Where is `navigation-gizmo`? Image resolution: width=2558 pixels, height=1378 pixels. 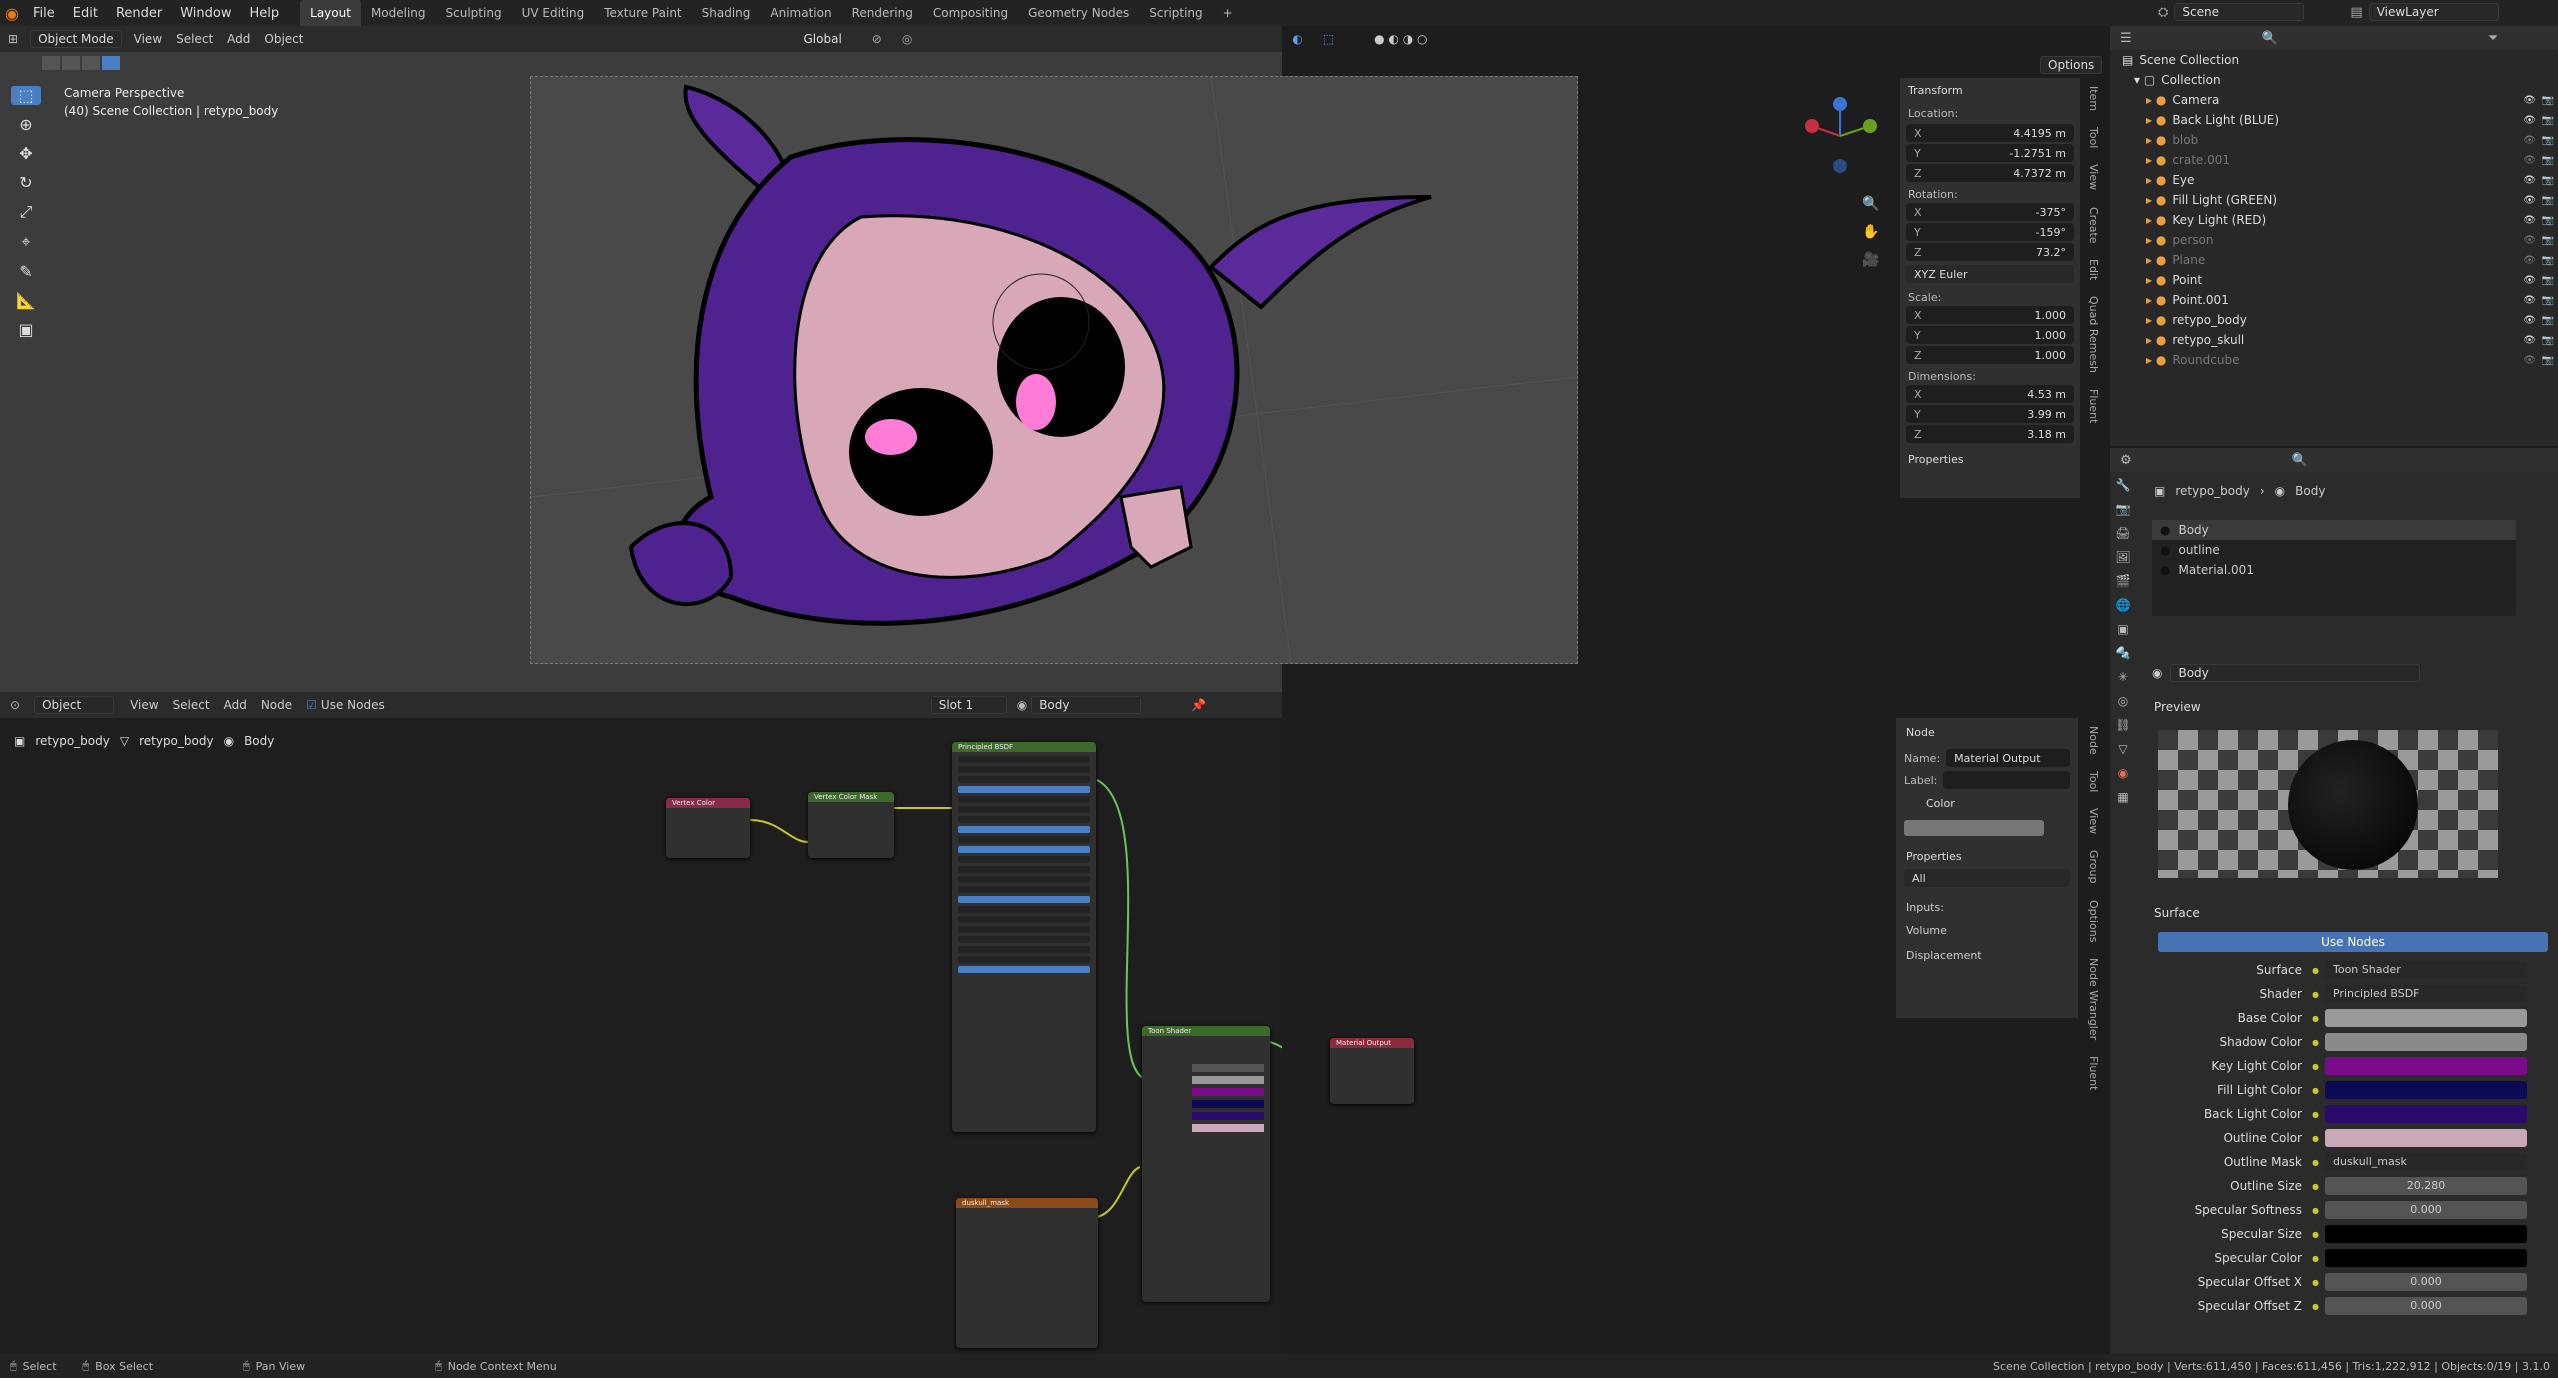
navigation-gizmo is located at coordinates (1840, 136).